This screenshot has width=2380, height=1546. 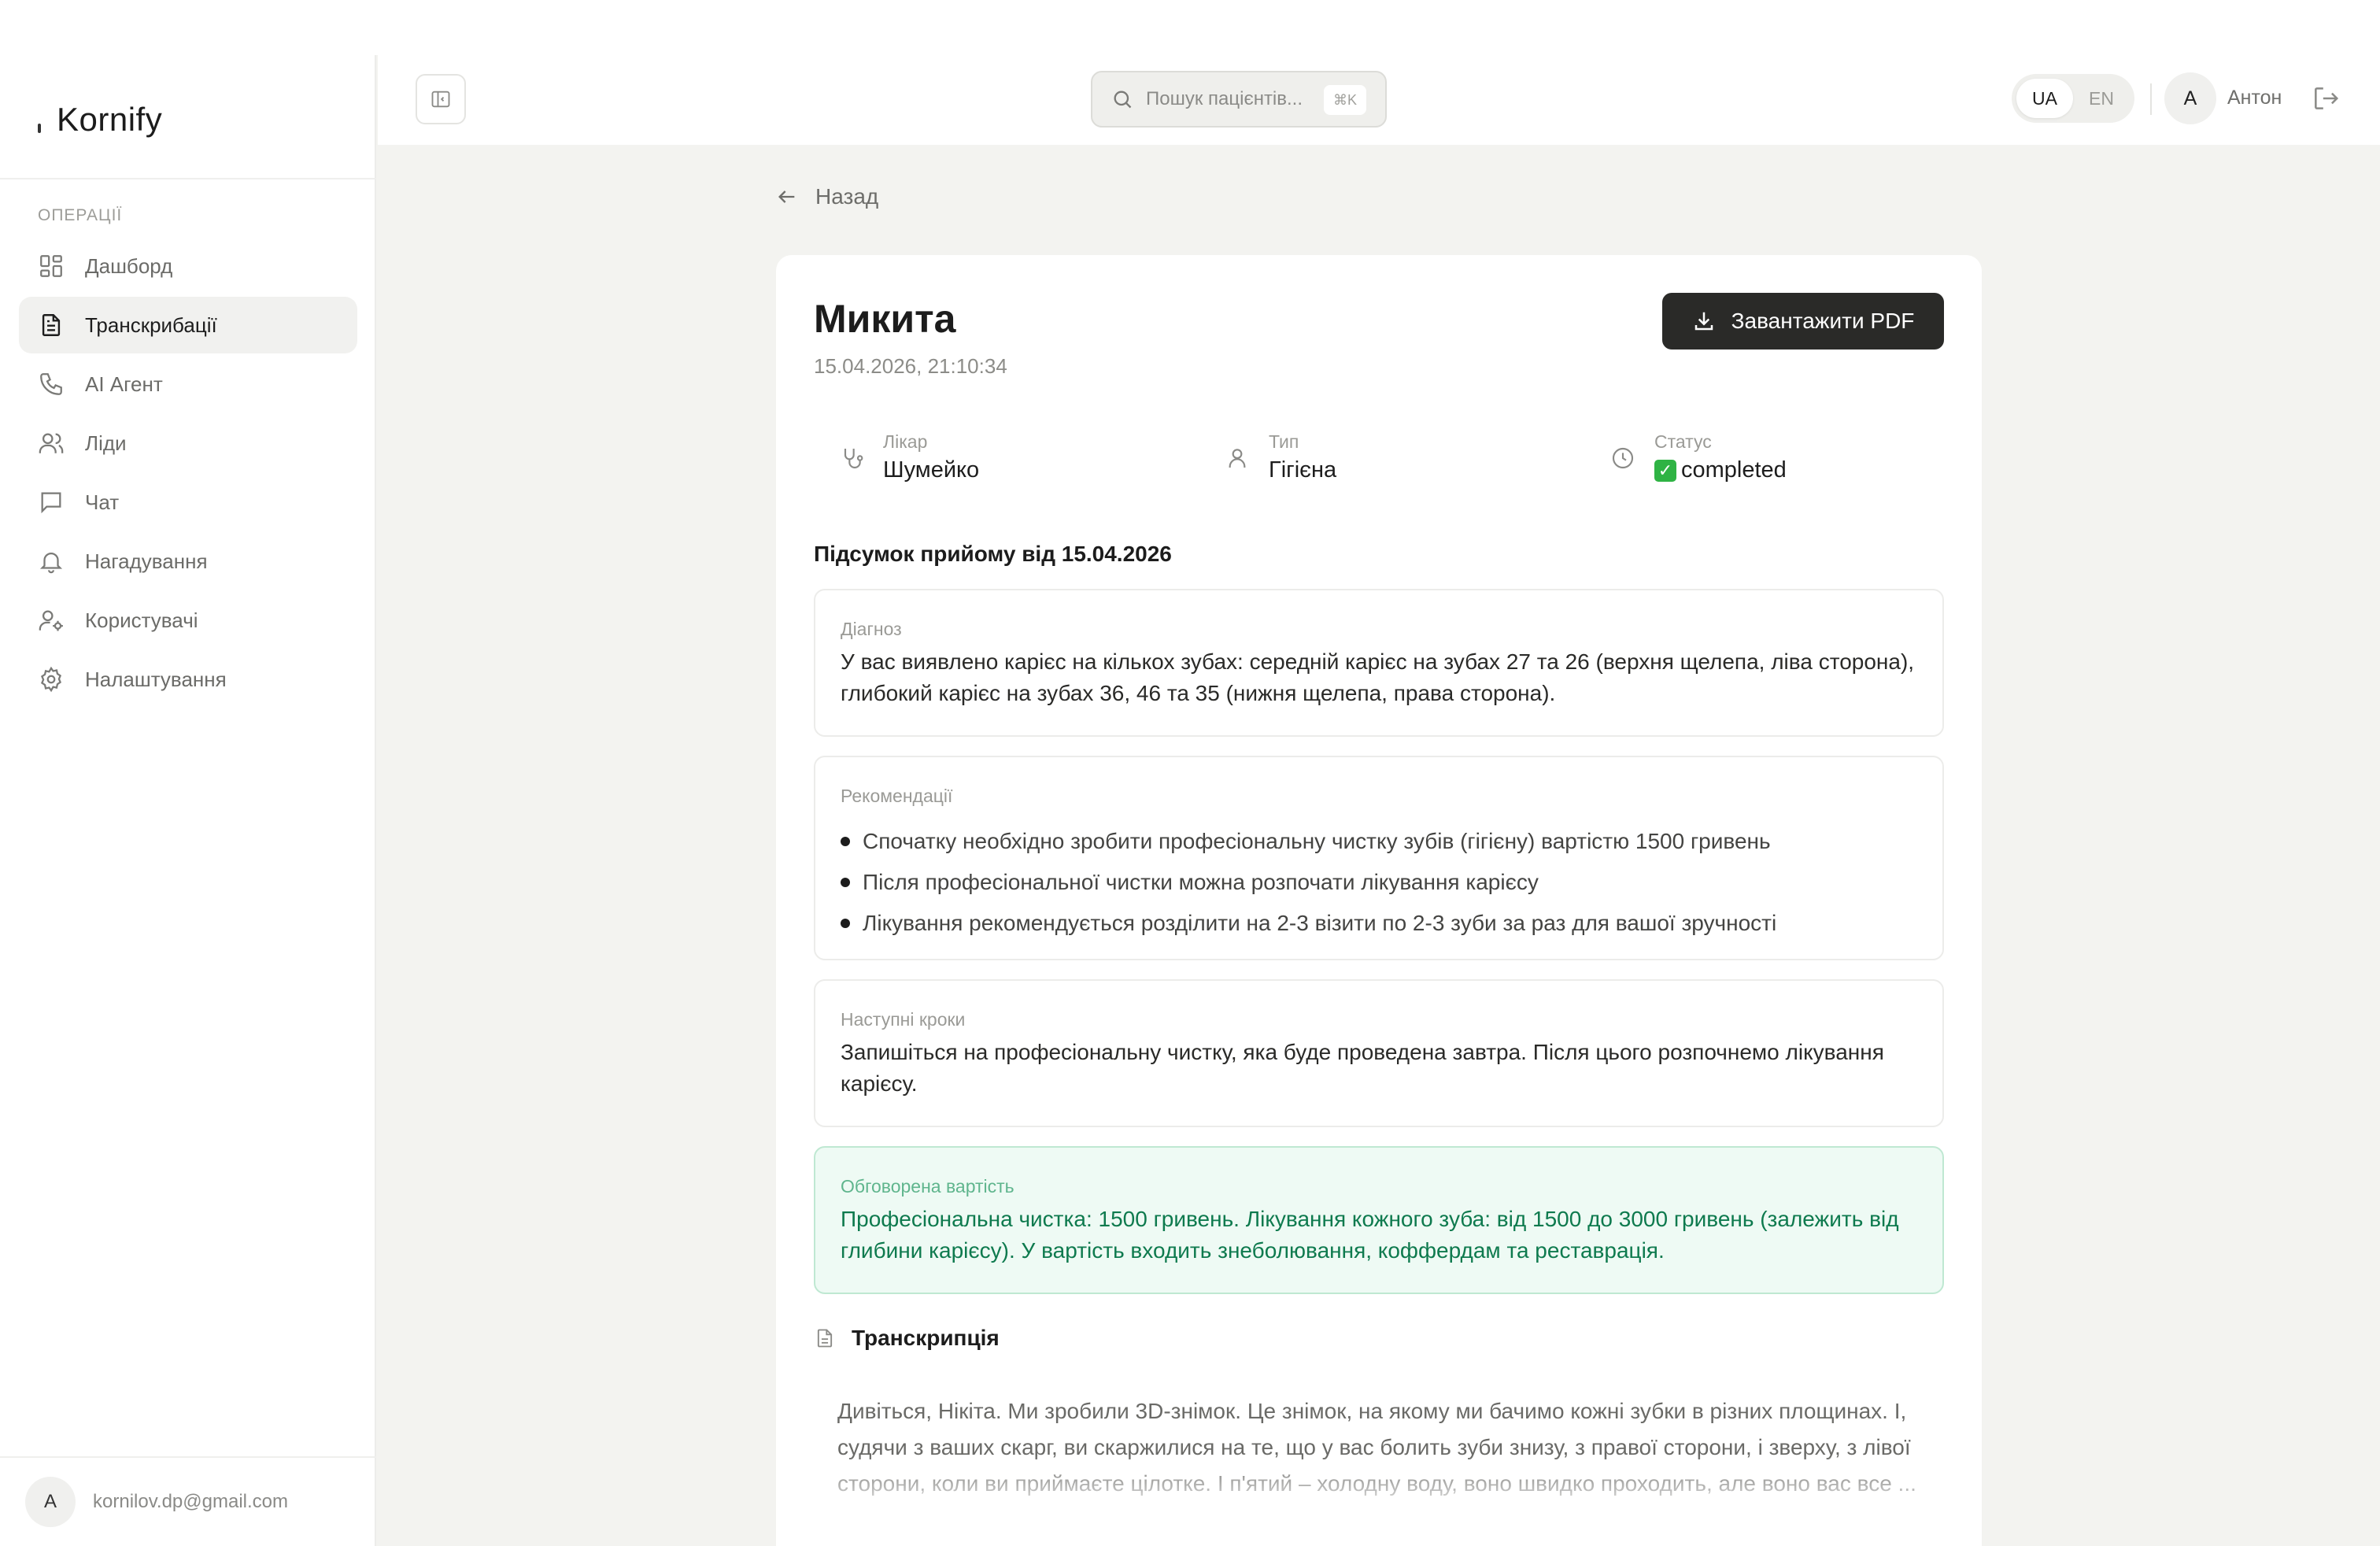 What do you see at coordinates (897, 796) in the screenshot?
I see `section-label: Рекомендації` at bounding box center [897, 796].